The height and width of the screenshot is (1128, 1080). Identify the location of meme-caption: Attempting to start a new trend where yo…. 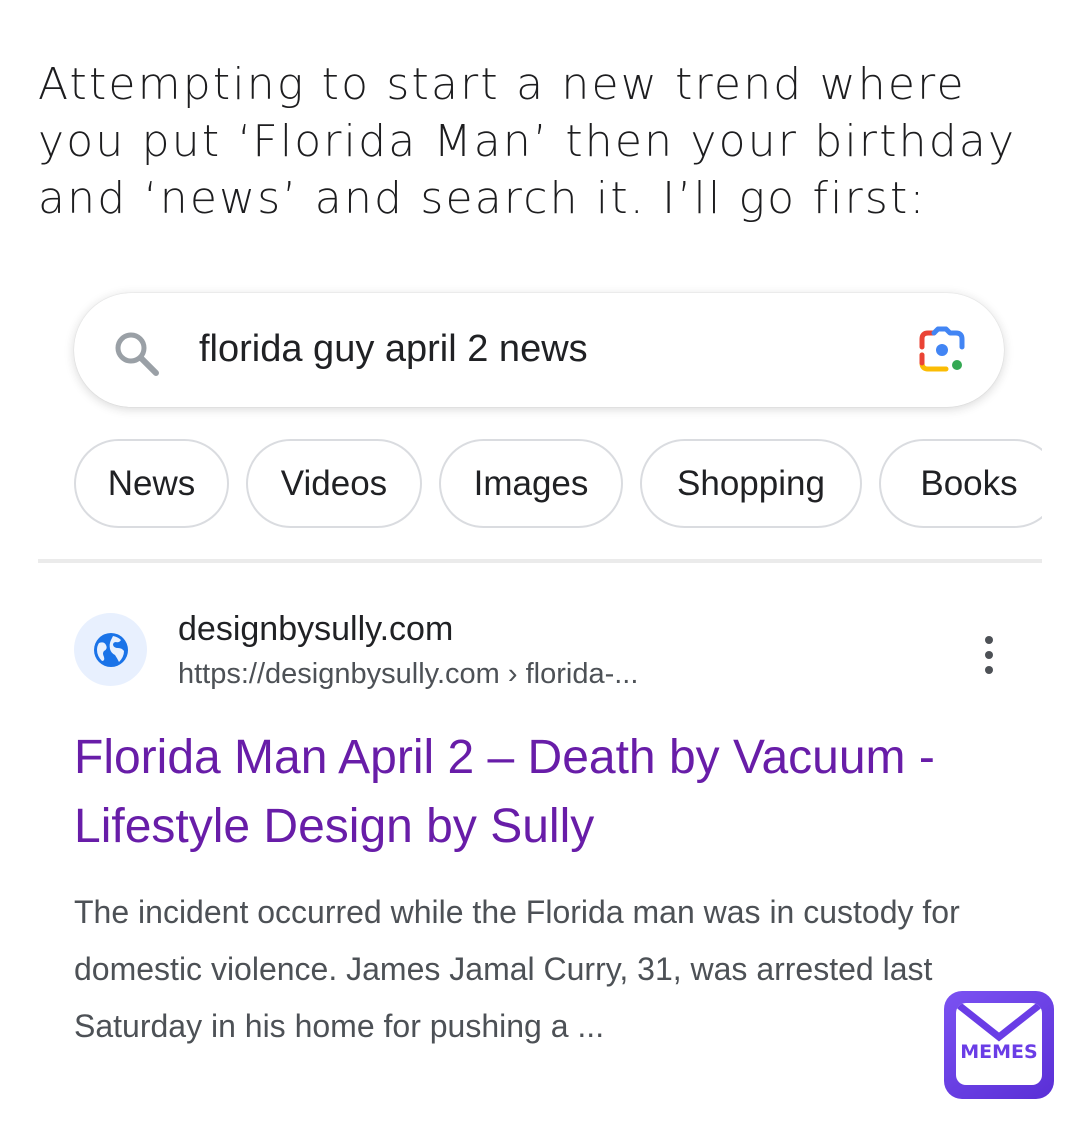
(527, 141).